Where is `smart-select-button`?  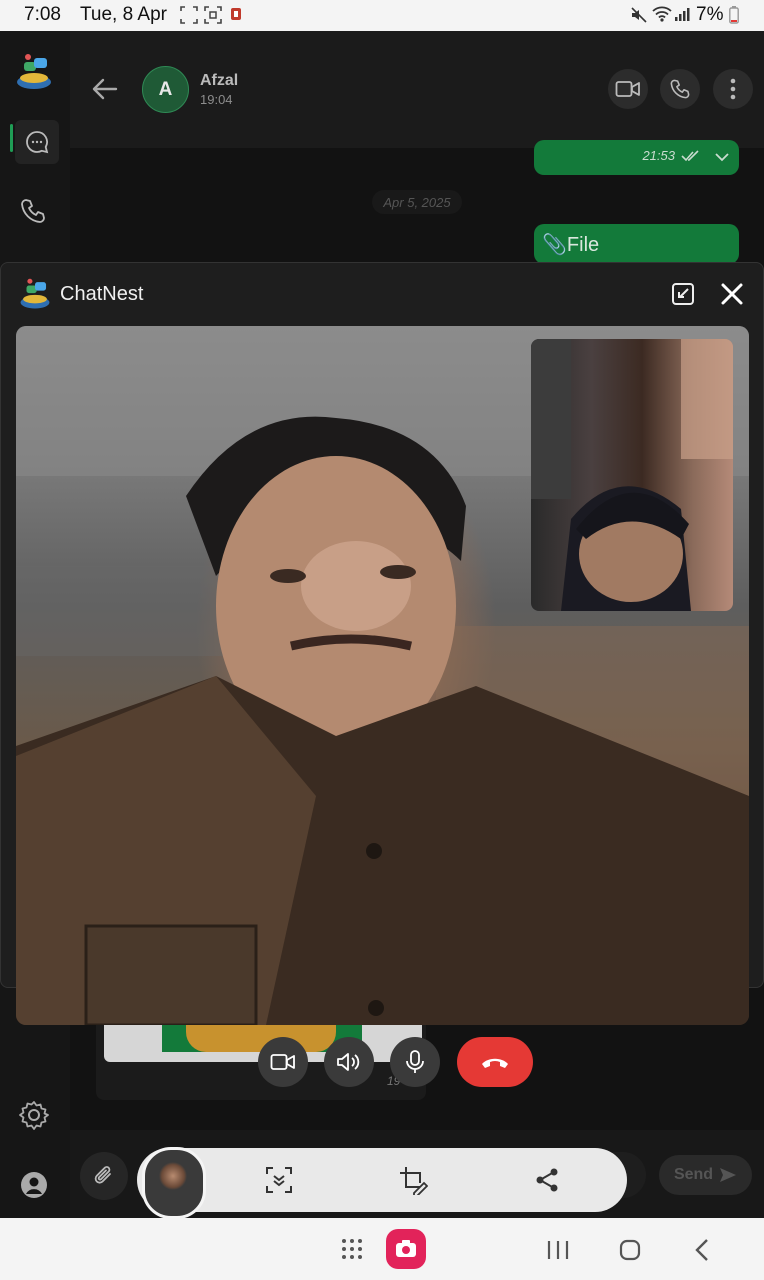 smart-select-button is located at coordinates (279, 1180).